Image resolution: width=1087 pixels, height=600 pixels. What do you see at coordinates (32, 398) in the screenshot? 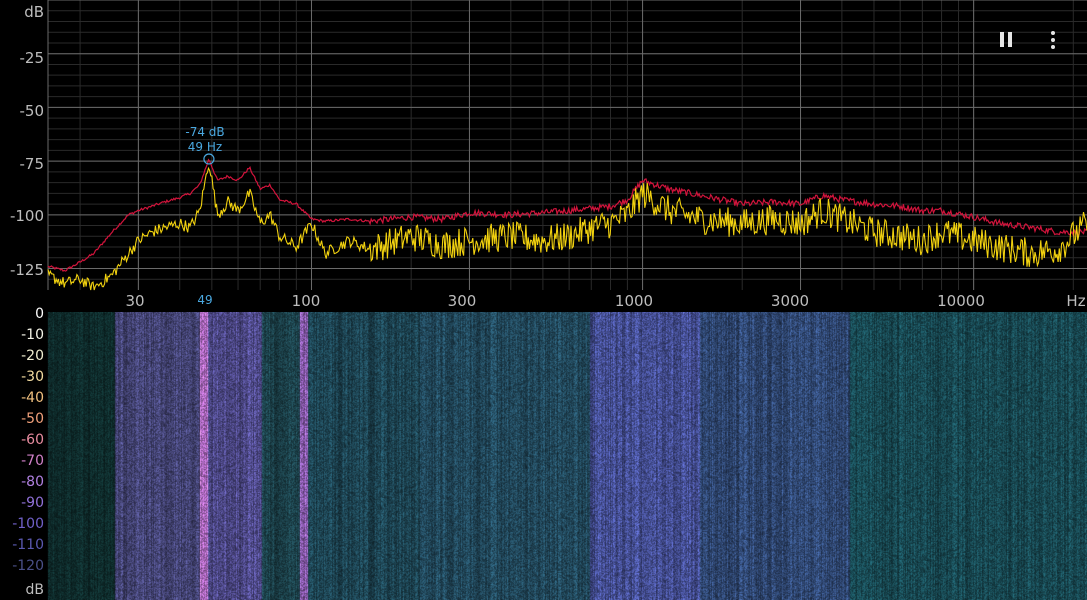
I see `legend-level-label: -40` at bounding box center [32, 398].